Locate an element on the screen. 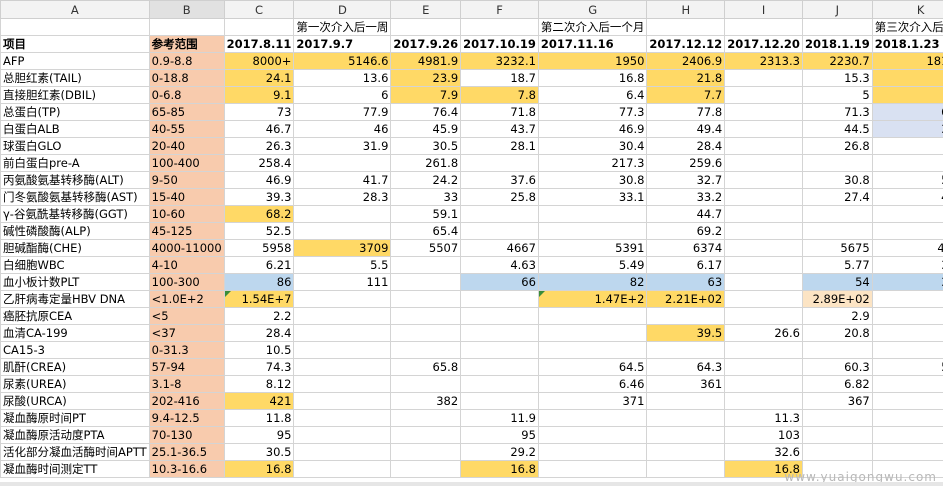  phase-cell: 第一次介入后一周 is located at coordinates (342, 27).